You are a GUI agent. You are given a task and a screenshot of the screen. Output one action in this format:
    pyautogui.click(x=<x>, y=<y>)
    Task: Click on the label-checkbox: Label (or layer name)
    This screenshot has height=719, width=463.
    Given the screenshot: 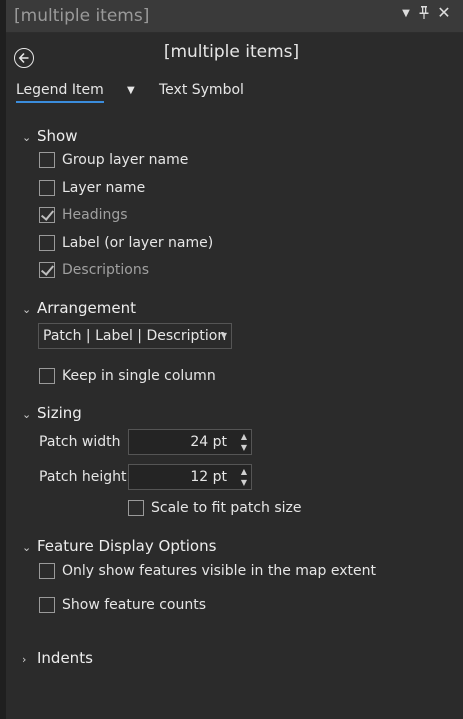 What is the action you would take?
    pyautogui.click(x=126, y=243)
    